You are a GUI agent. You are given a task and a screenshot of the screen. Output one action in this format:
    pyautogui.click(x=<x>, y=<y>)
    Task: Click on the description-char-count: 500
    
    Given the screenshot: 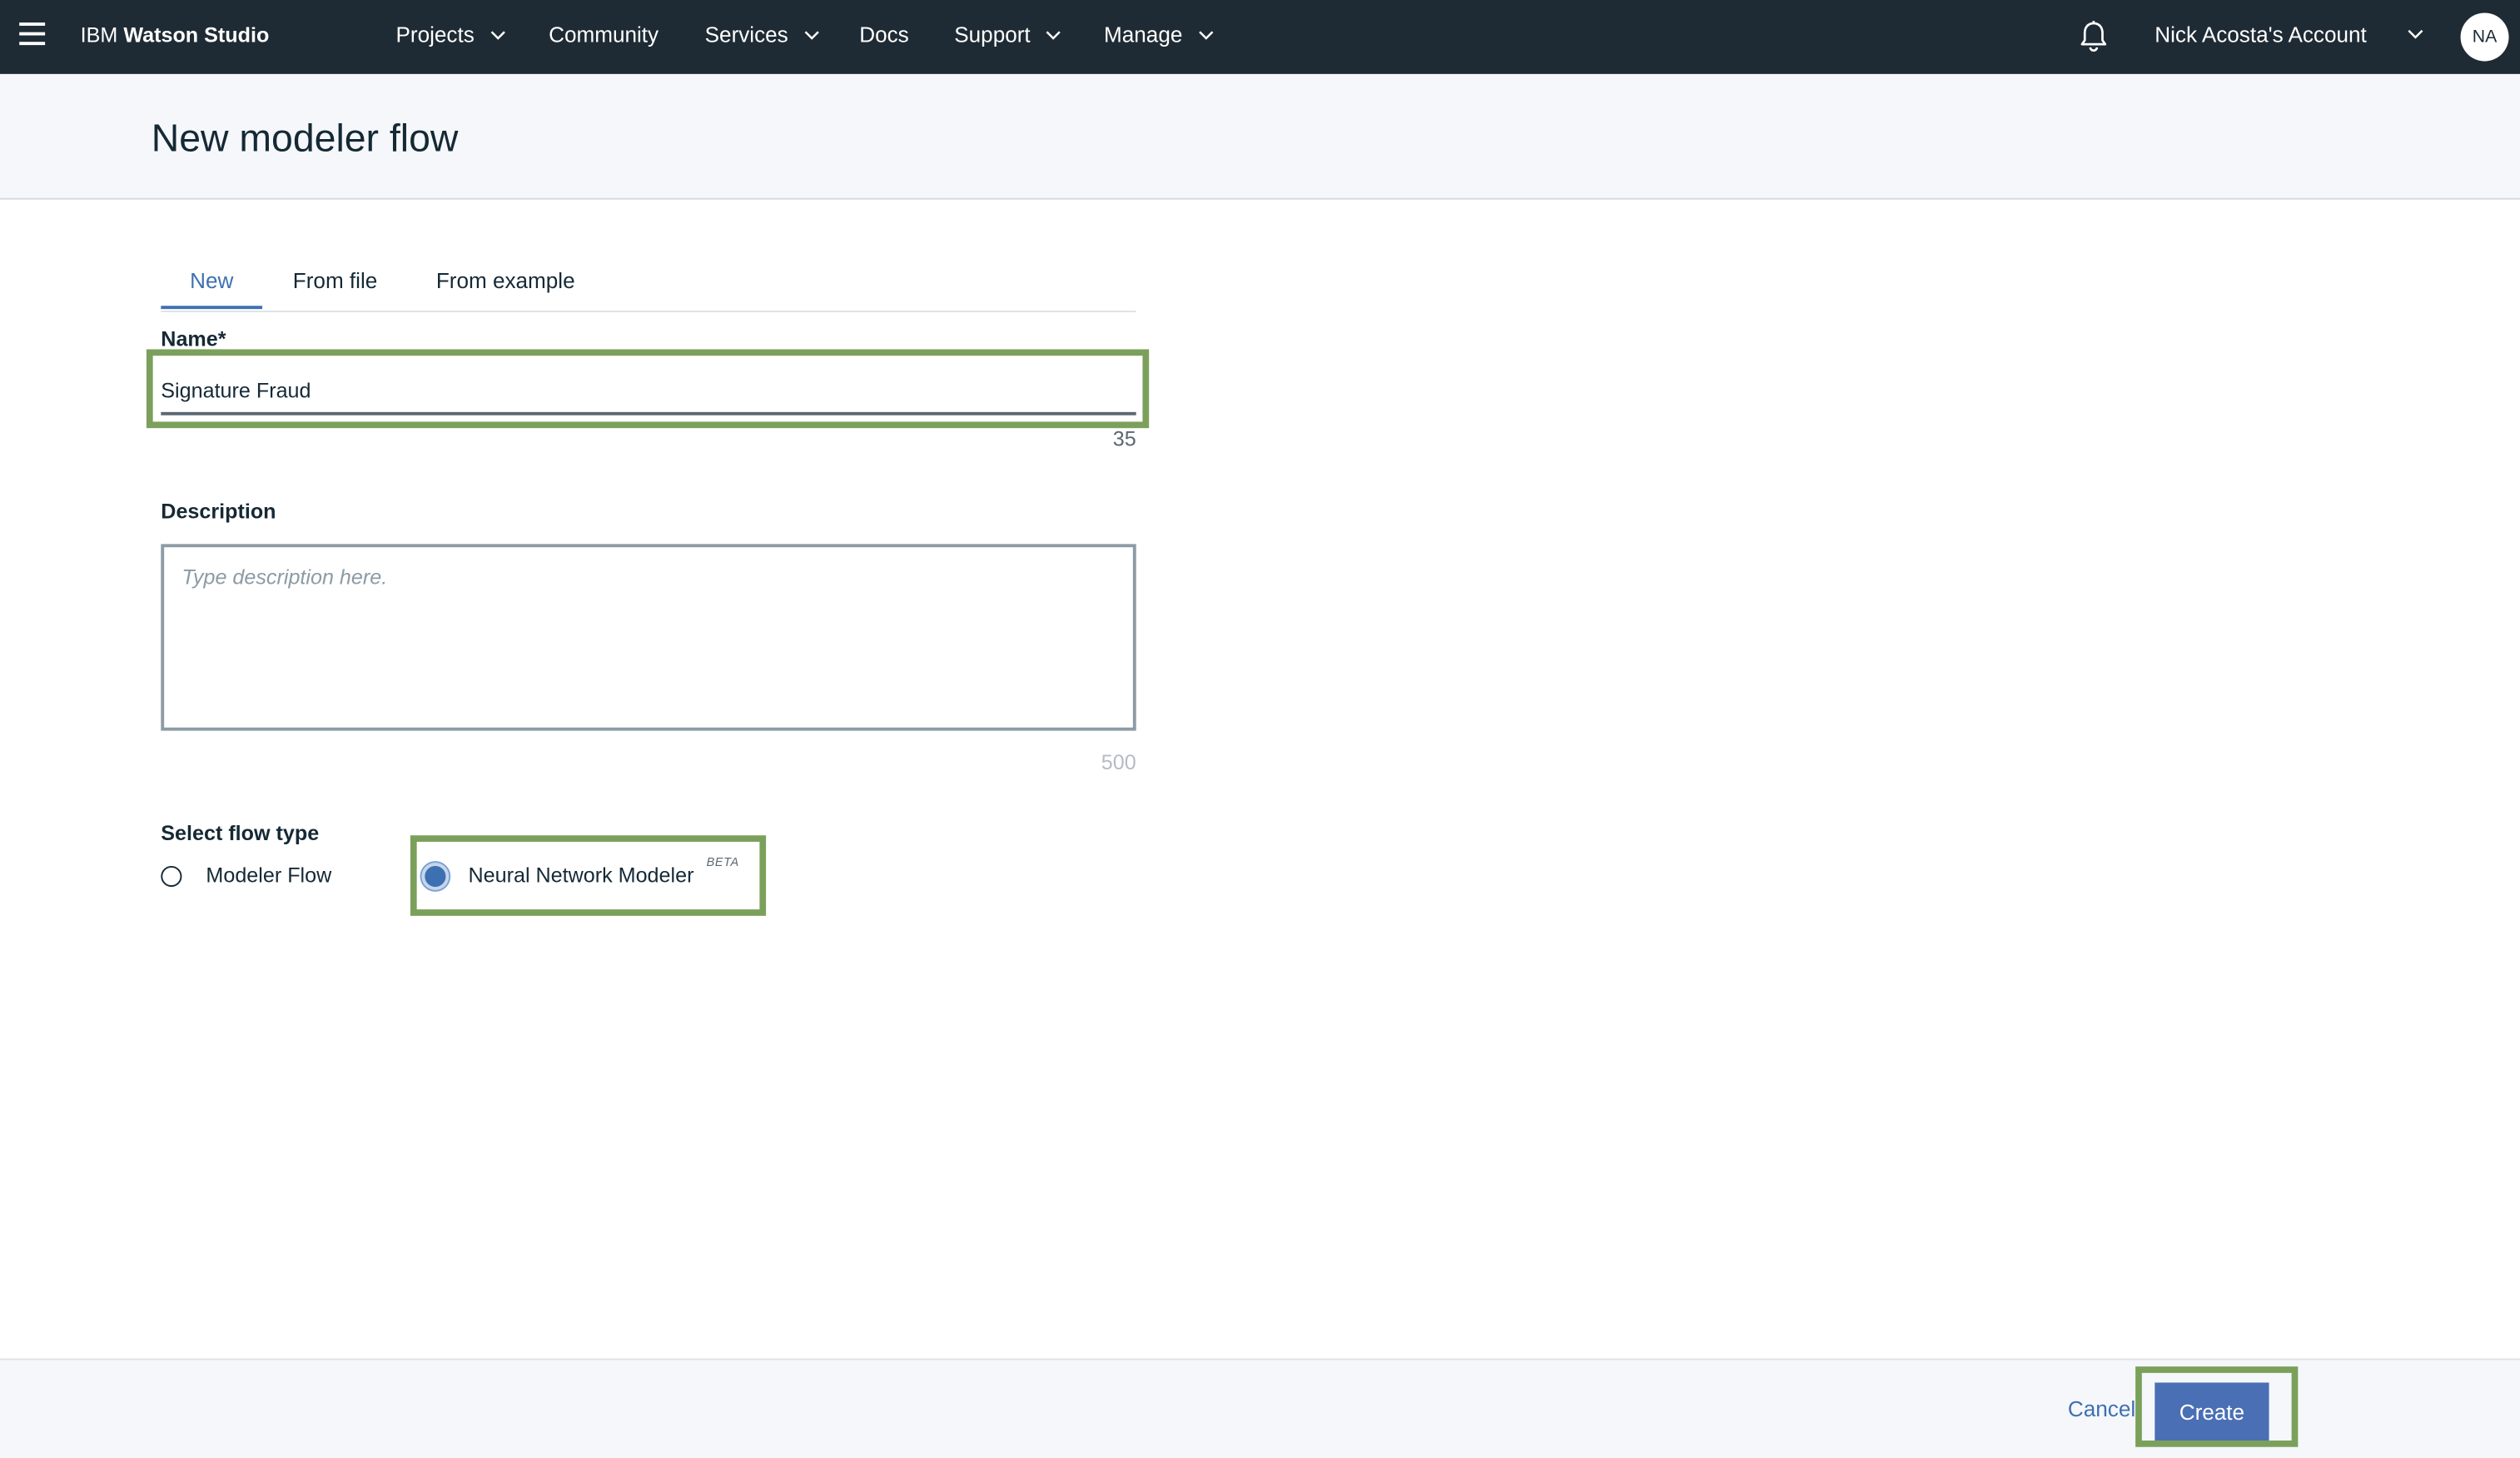 What is the action you would take?
    pyautogui.click(x=1118, y=762)
    